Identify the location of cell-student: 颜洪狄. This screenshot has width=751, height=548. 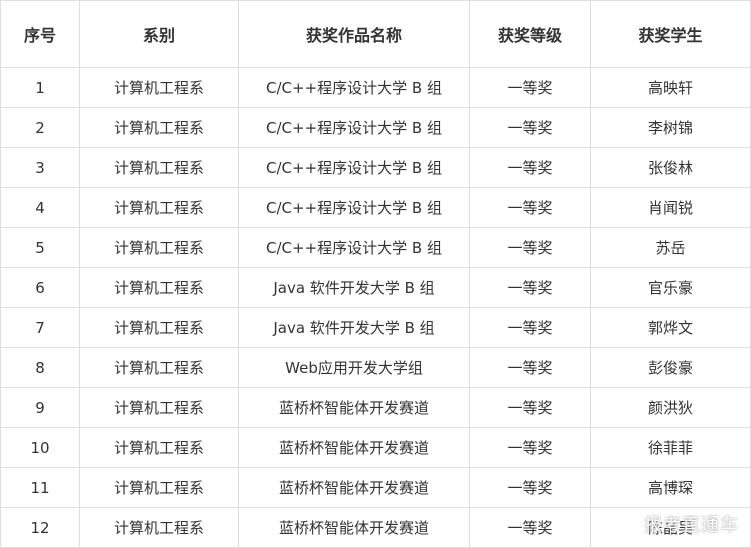
(670, 407).